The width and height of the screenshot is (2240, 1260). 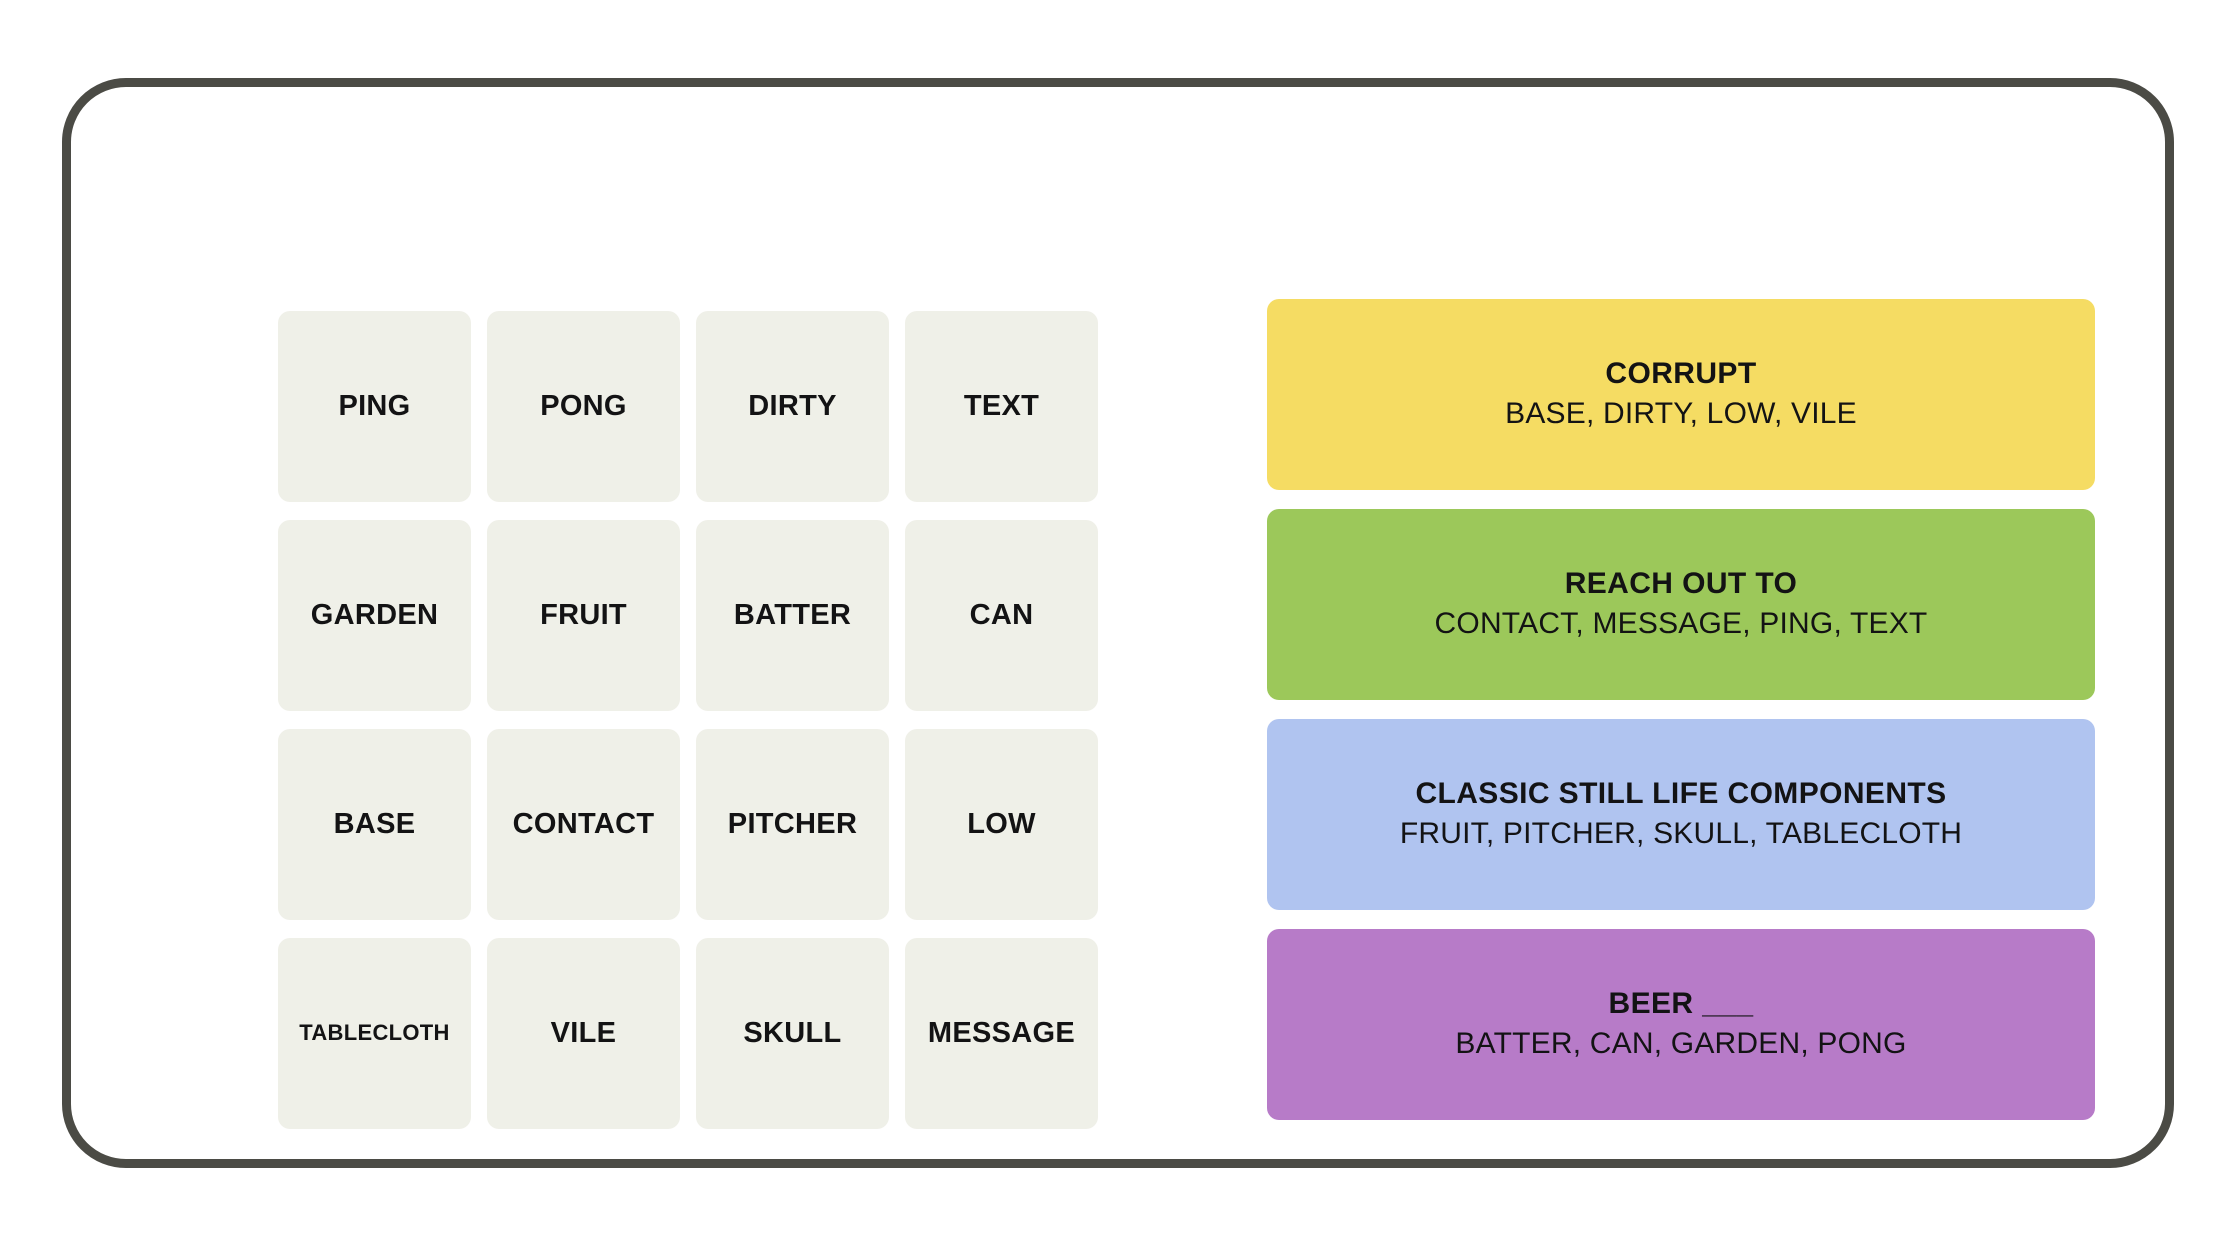 I want to click on word-tile-label: TABLECLOTH, so click(x=374, y=1033).